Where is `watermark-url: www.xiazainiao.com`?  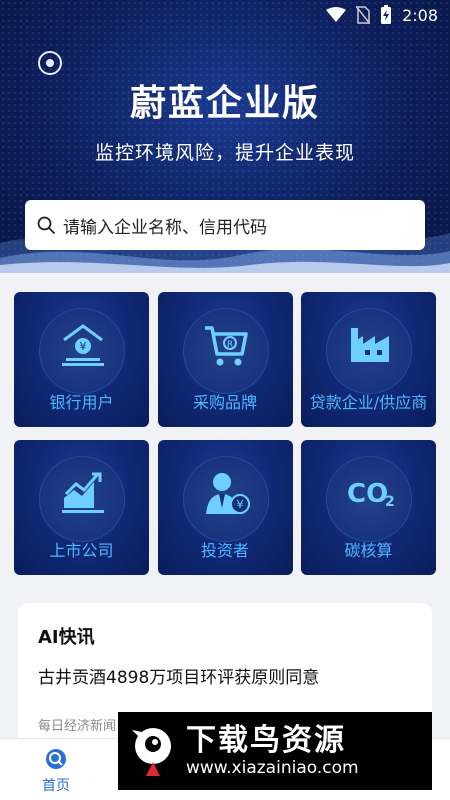 watermark-url: www.xiazainiao.com is located at coordinates (272, 768).